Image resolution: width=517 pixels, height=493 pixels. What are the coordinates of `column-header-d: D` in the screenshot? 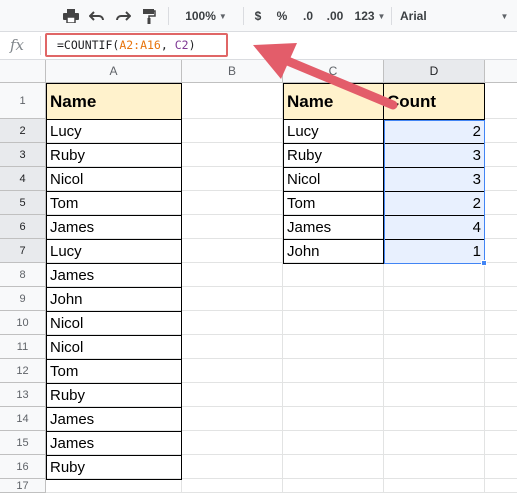 It's located at (434, 71).